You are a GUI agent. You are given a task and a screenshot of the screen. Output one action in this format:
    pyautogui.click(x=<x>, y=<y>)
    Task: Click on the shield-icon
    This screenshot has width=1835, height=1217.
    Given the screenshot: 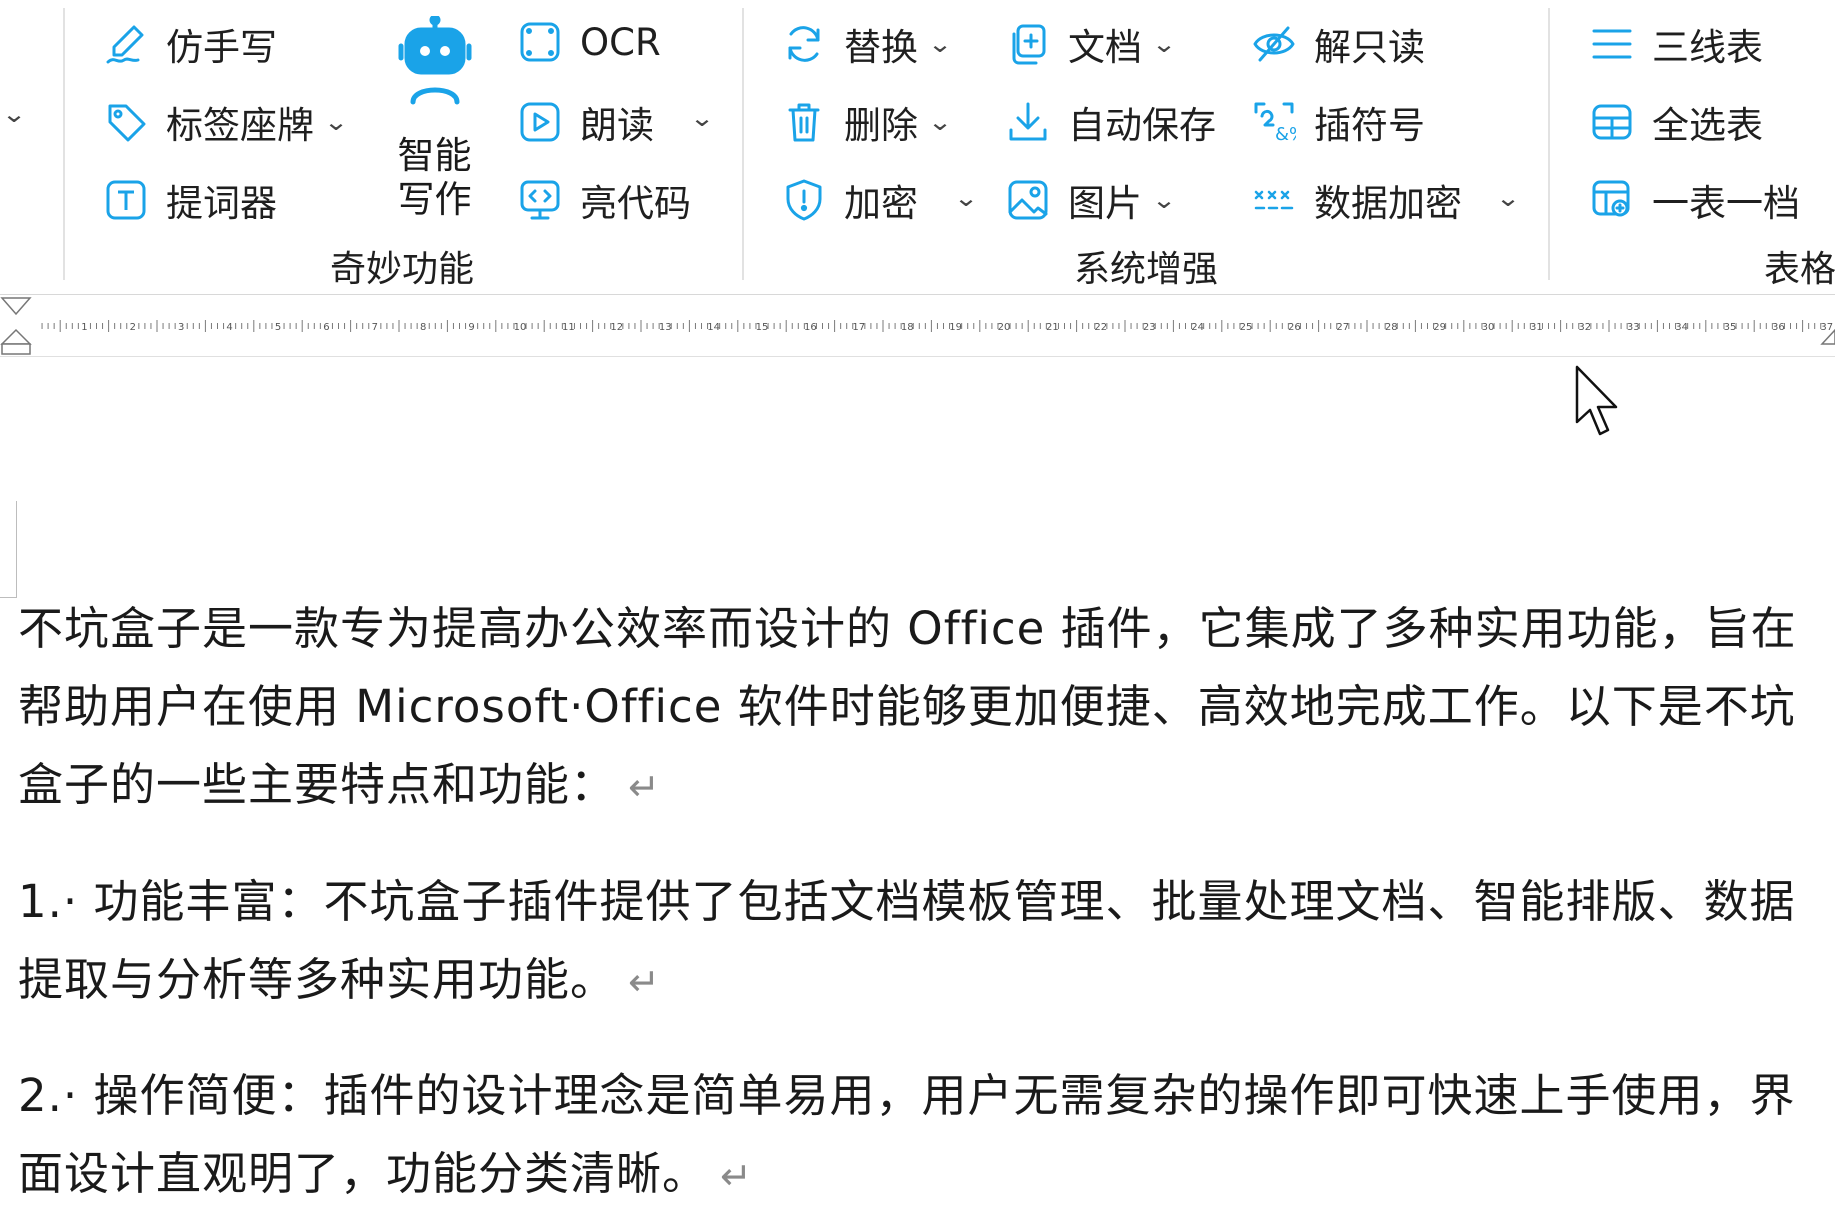 What is the action you would take?
    pyautogui.click(x=804, y=200)
    